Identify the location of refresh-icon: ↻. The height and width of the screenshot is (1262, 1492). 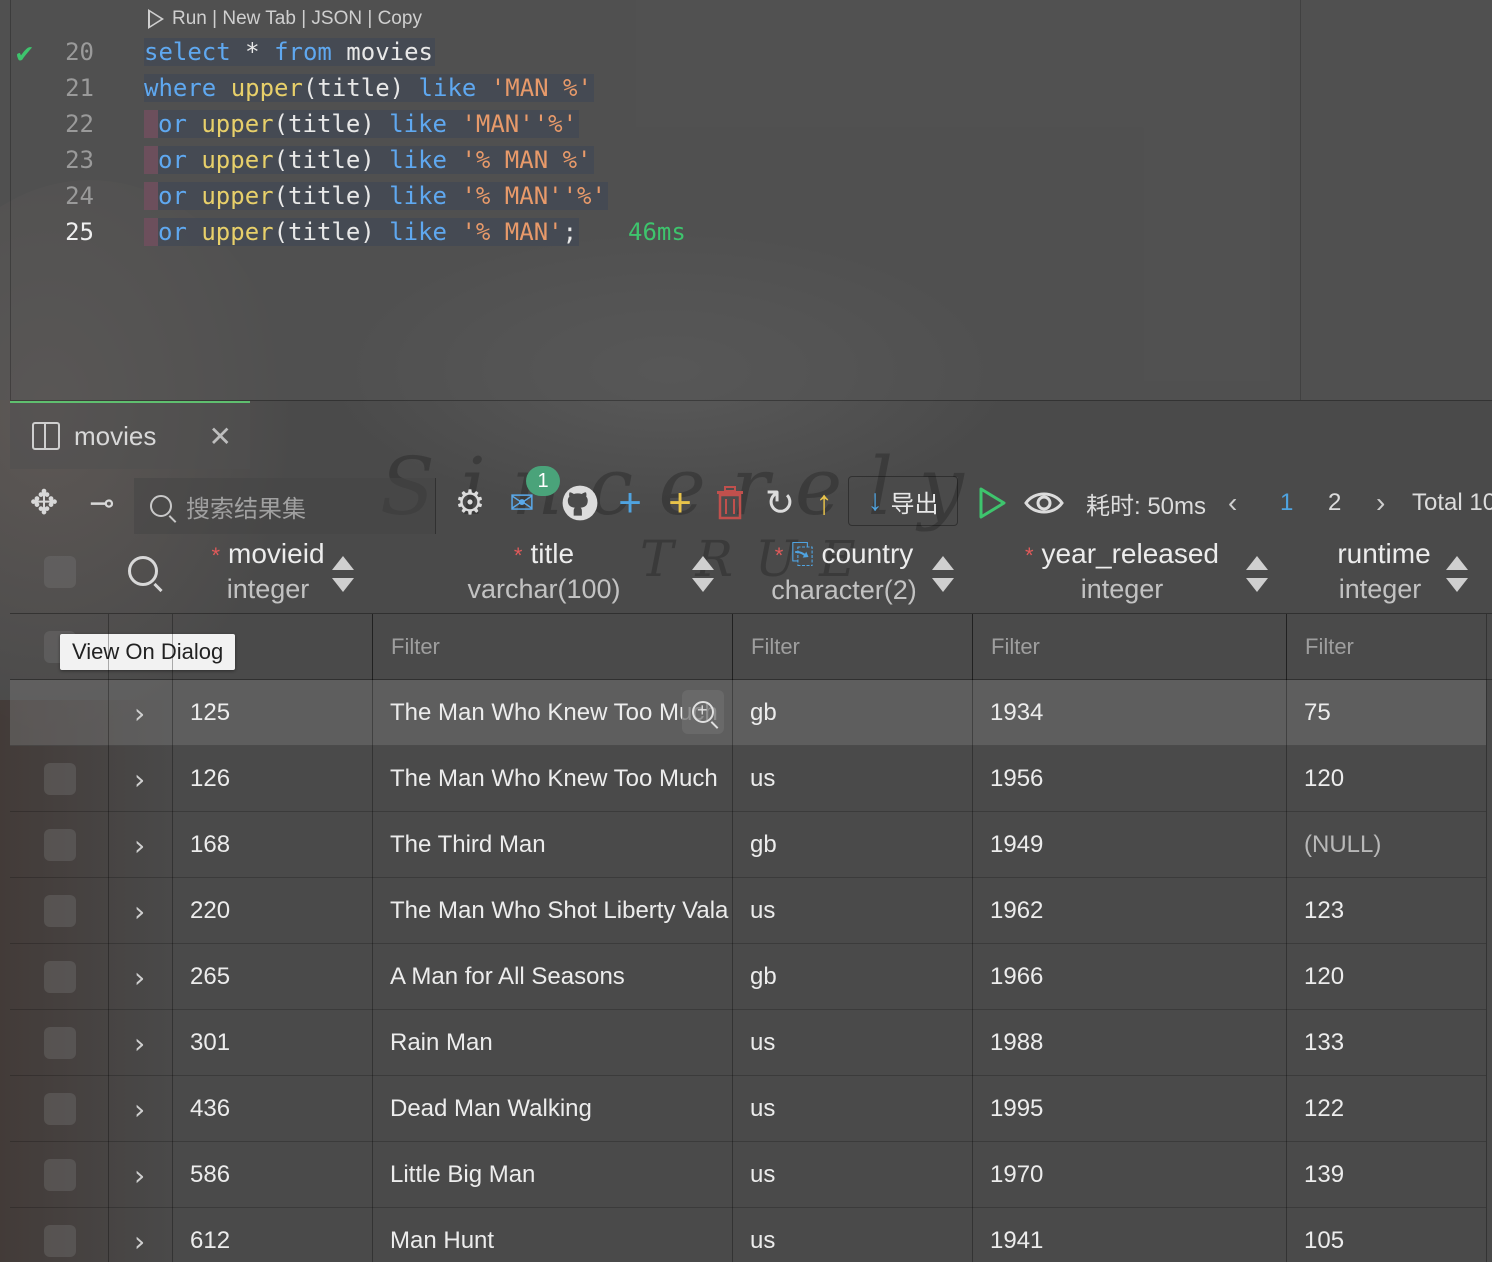
(780, 503).